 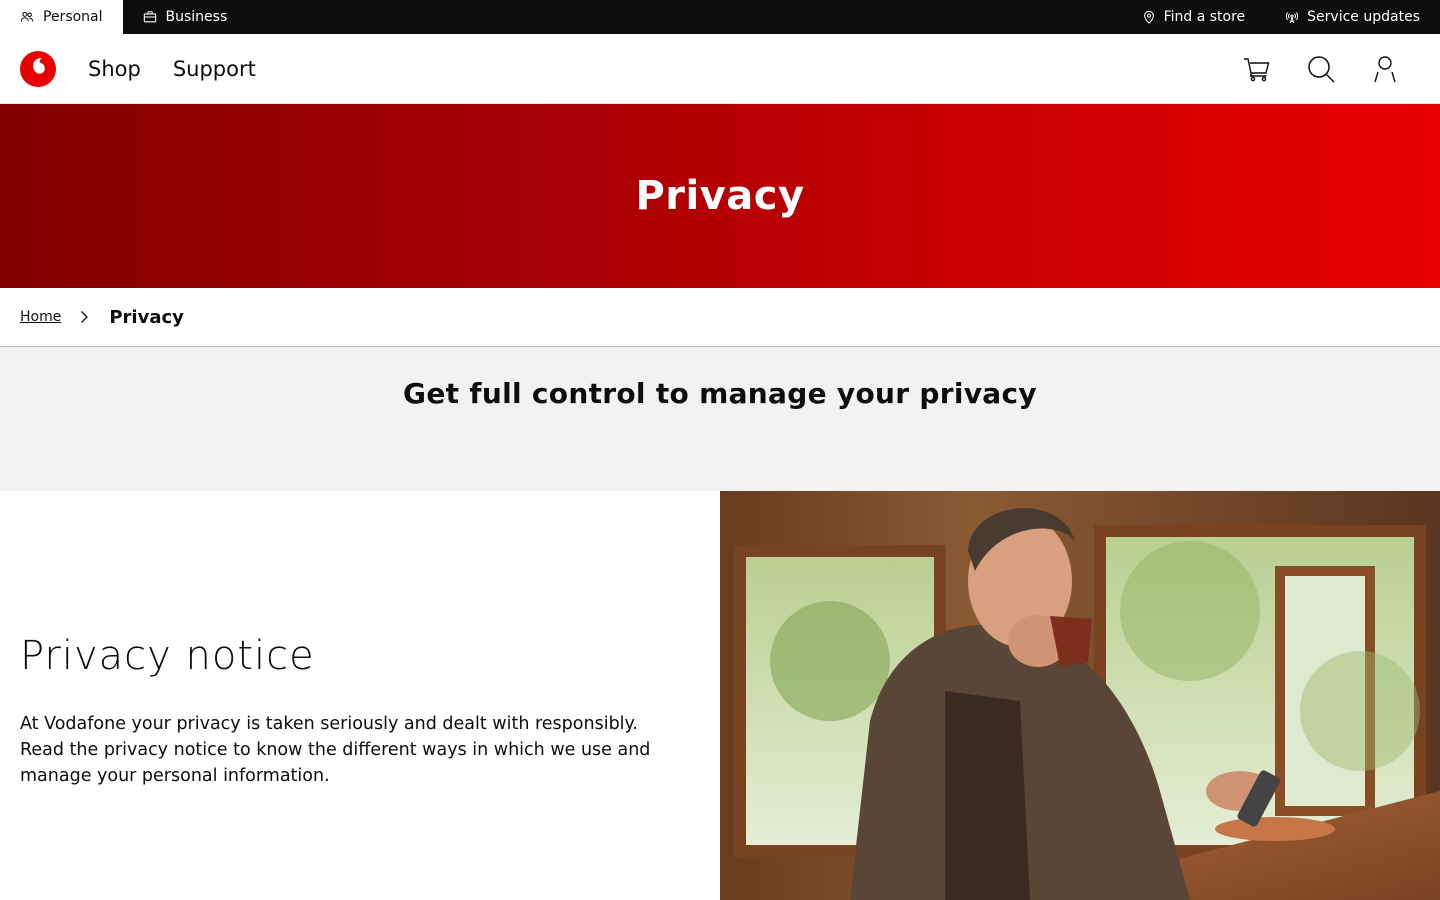 What do you see at coordinates (40, 317) in the screenshot?
I see `breadcrumb-home-link: Home` at bounding box center [40, 317].